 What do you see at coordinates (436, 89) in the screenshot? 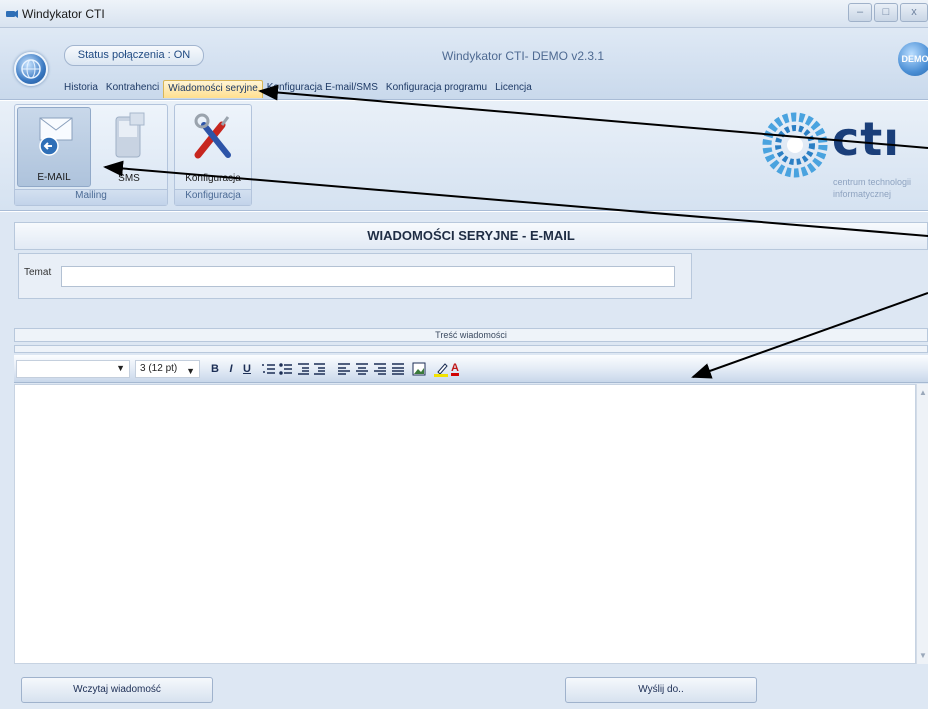
I see `tab-konfiguracja-programu: Konfiguracja programu` at bounding box center [436, 89].